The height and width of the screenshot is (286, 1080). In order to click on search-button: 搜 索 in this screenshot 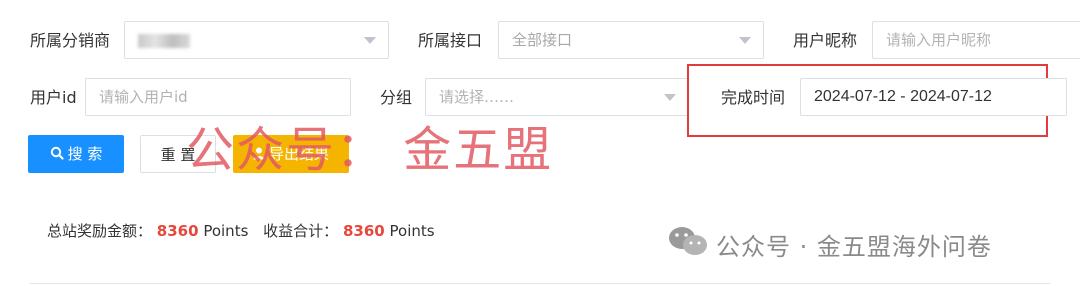, I will do `click(76, 154)`.